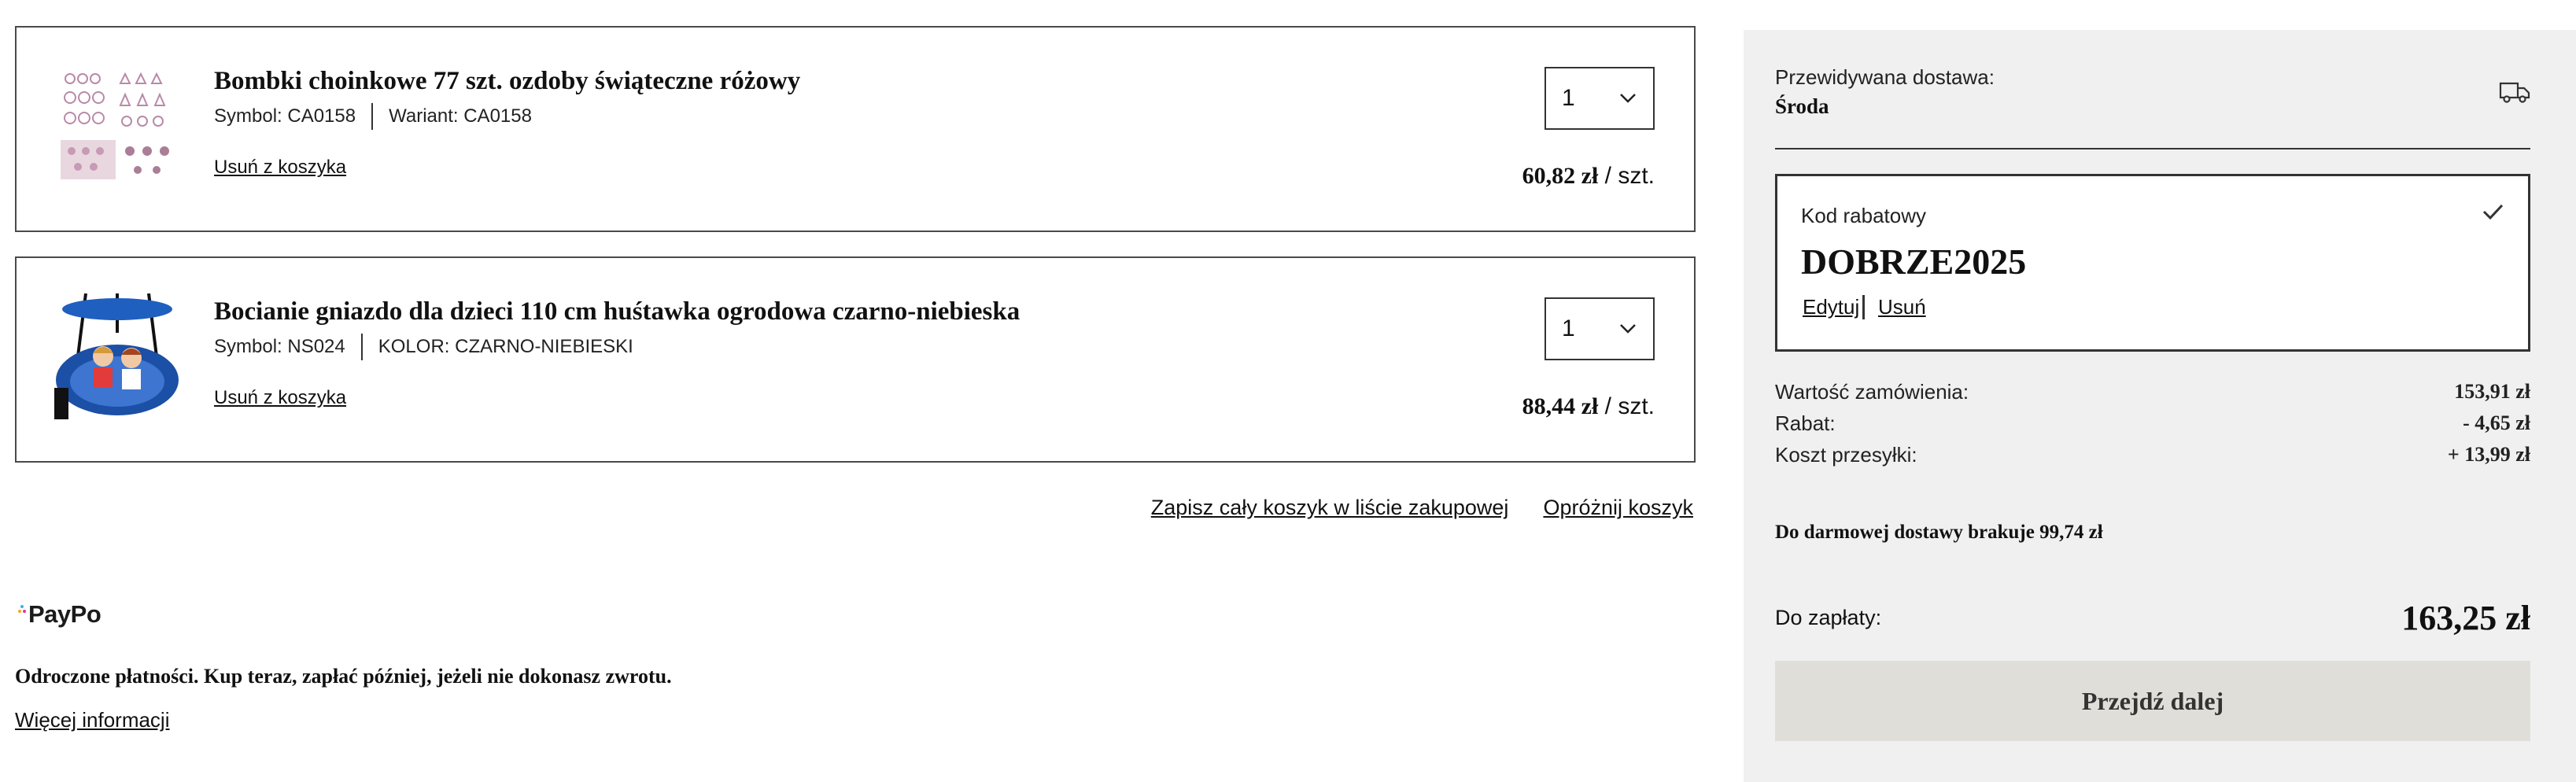 This screenshot has height=782, width=2576. What do you see at coordinates (2152, 392) in the screenshot?
I see `order-value-row: Wartość zamówienia: 153,91 zł` at bounding box center [2152, 392].